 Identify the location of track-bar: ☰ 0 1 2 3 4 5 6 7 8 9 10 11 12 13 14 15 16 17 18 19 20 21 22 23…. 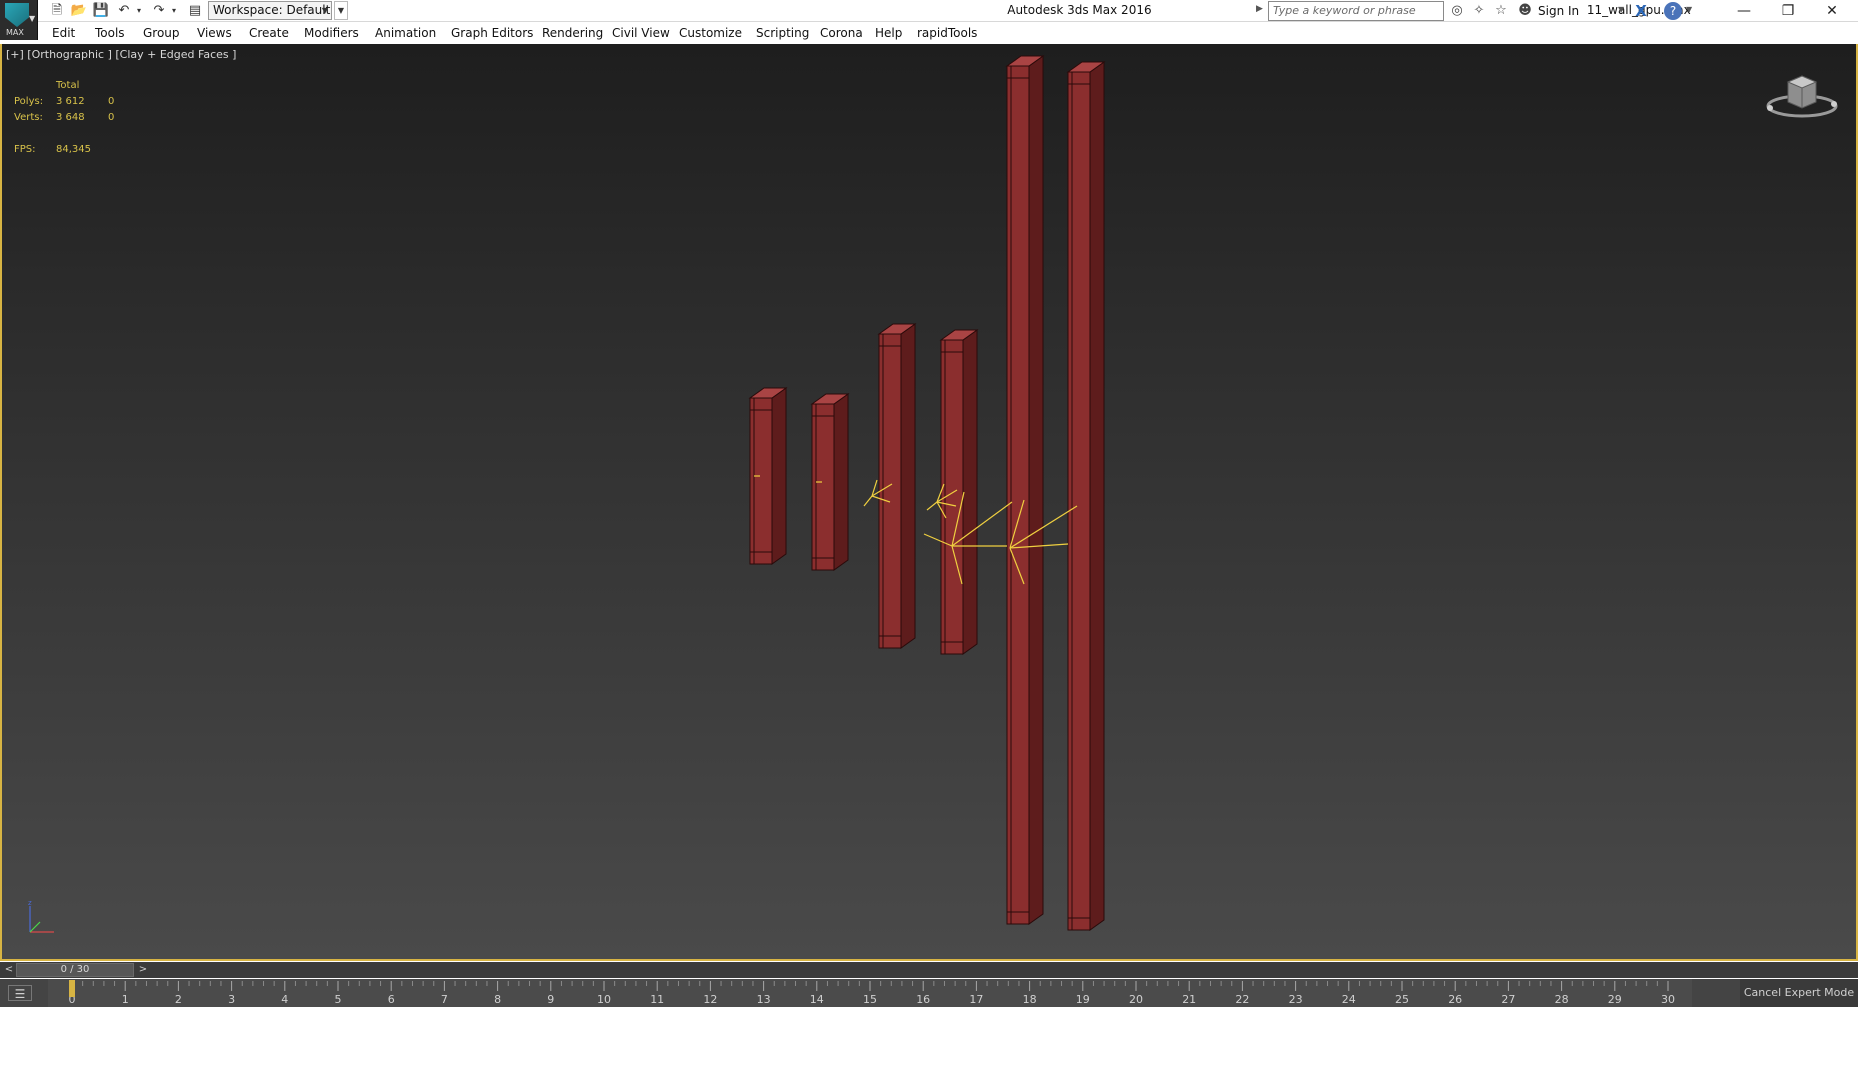
(929, 993).